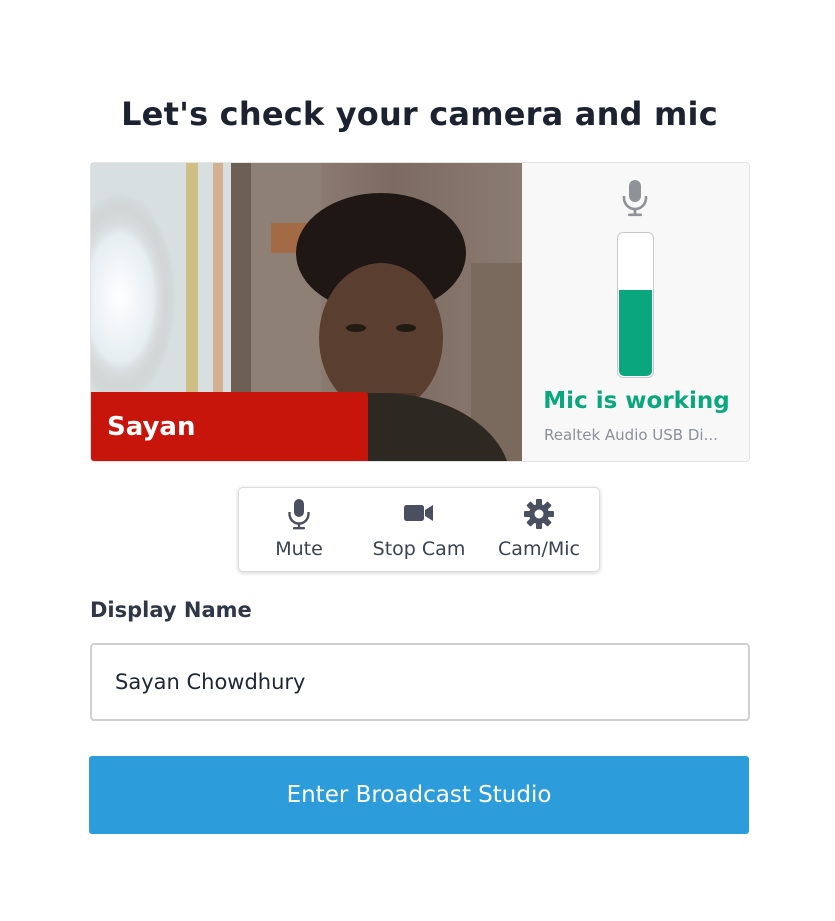 This screenshot has width=835, height=921. I want to click on display-name-input, so click(420, 682).